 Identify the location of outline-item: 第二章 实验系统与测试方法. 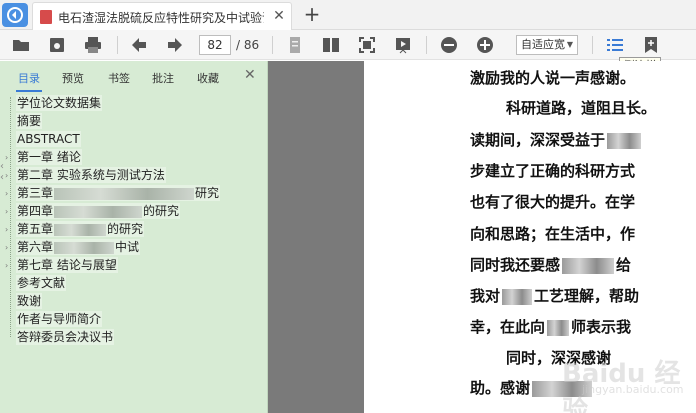
(91, 175).